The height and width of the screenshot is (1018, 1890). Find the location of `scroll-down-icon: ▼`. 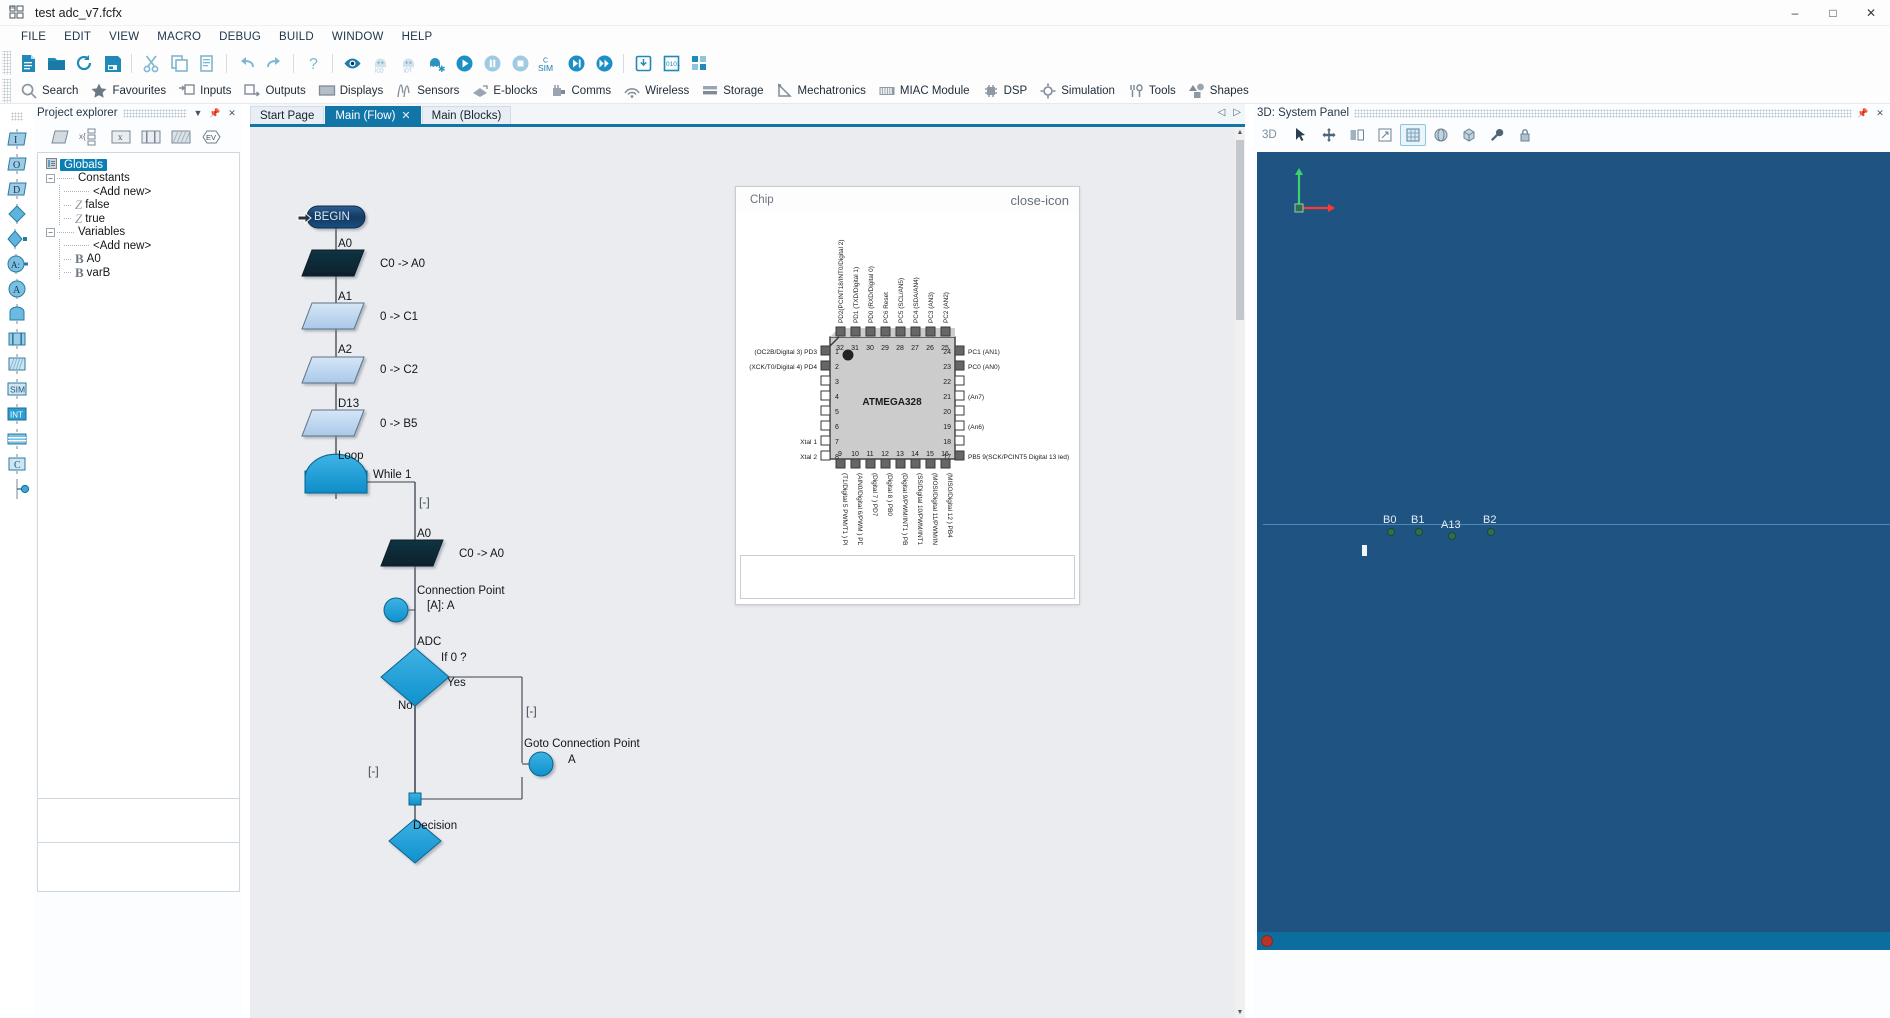

scroll-down-icon: ▼ is located at coordinates (1240, 1012).